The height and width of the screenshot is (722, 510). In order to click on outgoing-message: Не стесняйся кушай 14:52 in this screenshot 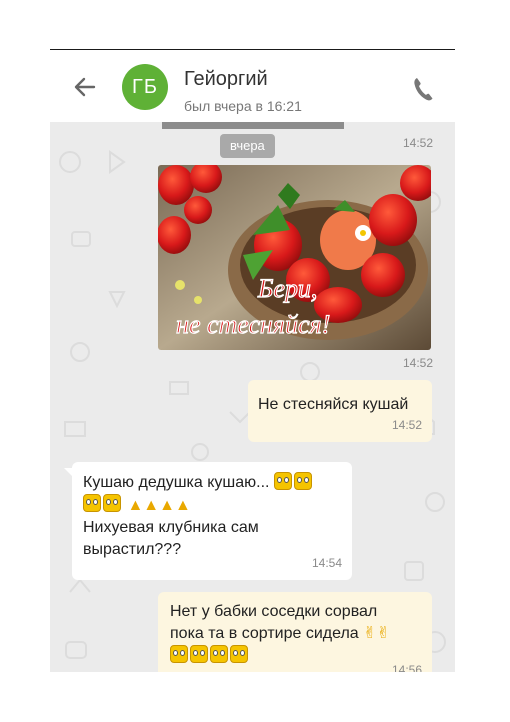, I will do `click(340, 411)`.